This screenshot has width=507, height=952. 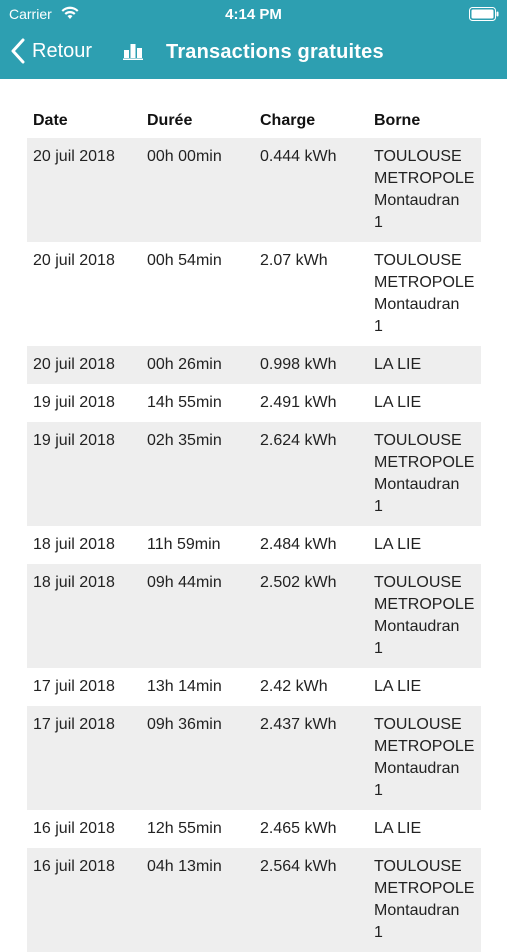 What do you see at coordinates (298, 440) in the screenshot?
I see `cell-charge: 2.624 kWh` at bounding box center [298, 440].